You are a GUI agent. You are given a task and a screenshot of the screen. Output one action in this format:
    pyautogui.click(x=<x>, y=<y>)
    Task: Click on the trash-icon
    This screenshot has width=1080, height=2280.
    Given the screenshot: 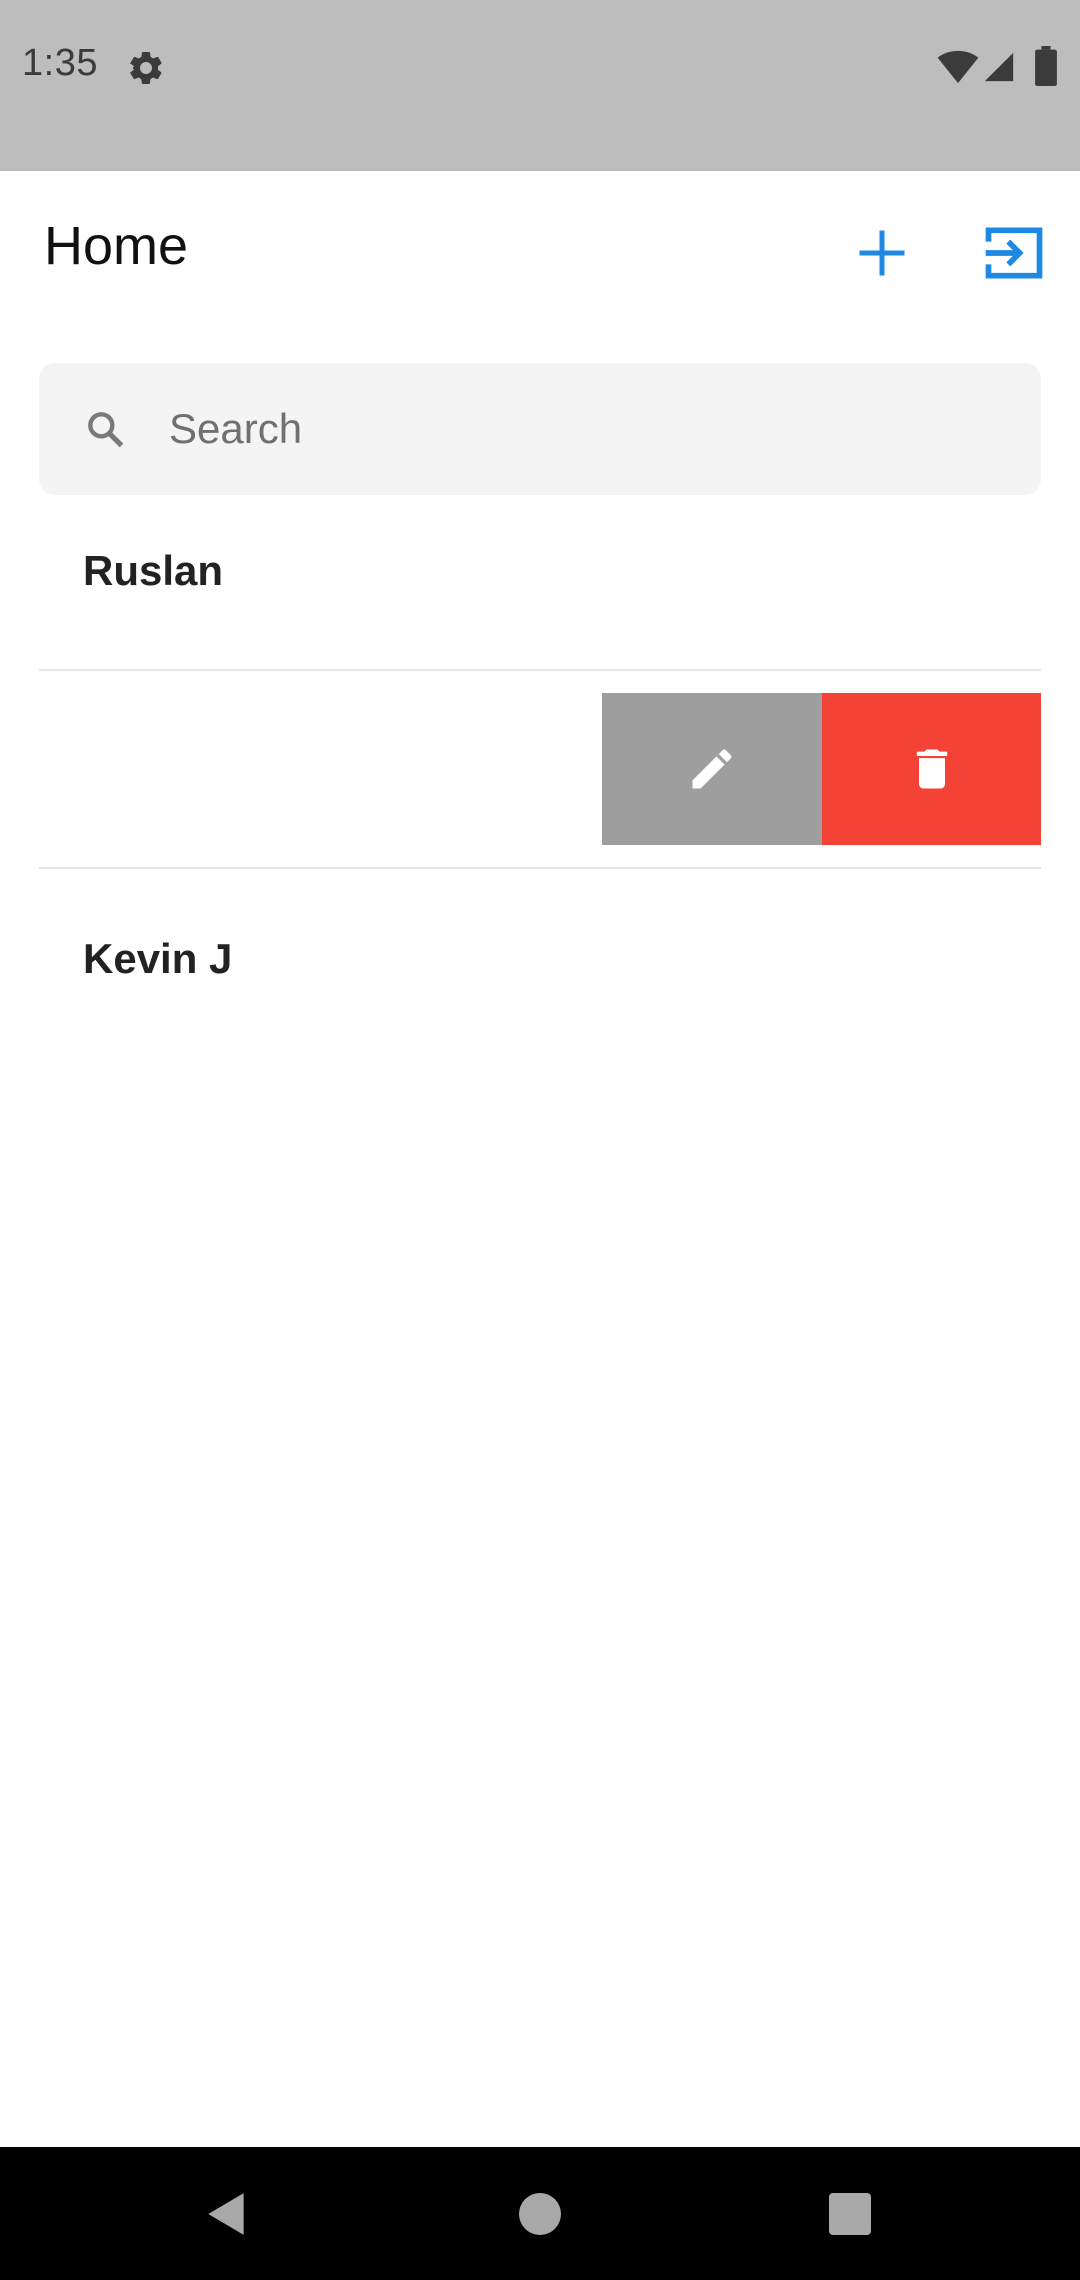 What is the action you would take?
    pyautogui.click(x=932, y=769)
    